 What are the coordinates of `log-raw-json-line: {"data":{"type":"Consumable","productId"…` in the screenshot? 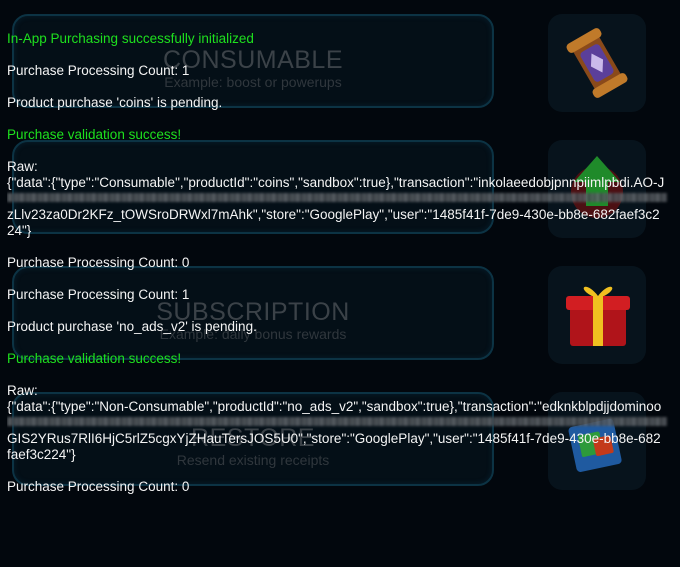 It's located at (336, 182).